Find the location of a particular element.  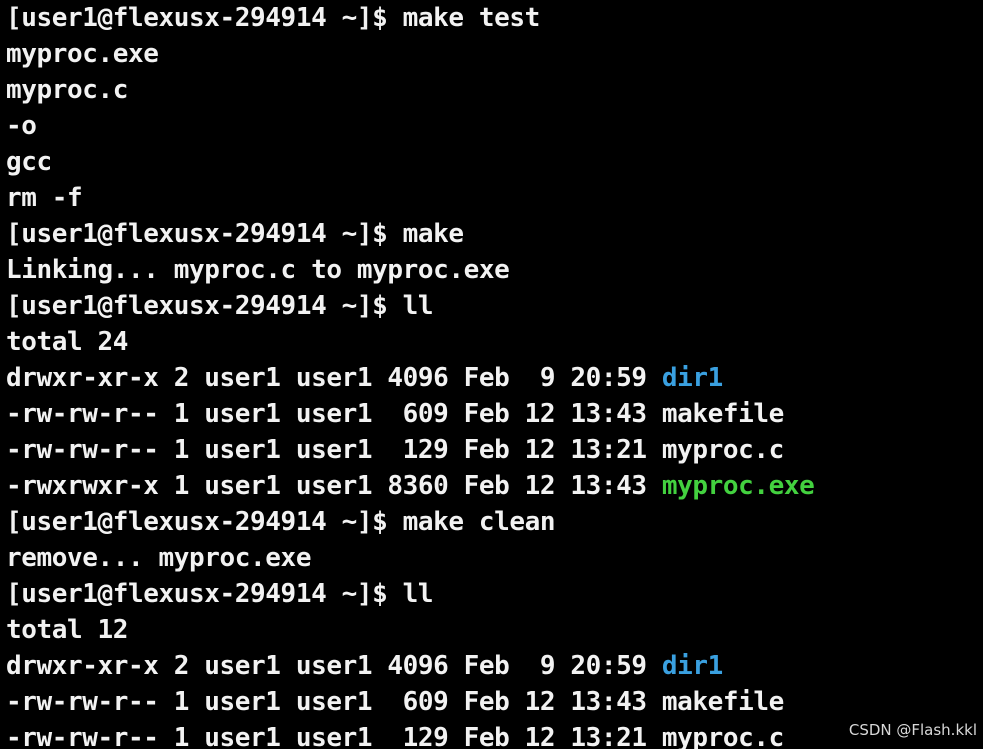

terminal-line: [user1@flexusx-294914 ~]$ make is located at coordinates (410, 234).